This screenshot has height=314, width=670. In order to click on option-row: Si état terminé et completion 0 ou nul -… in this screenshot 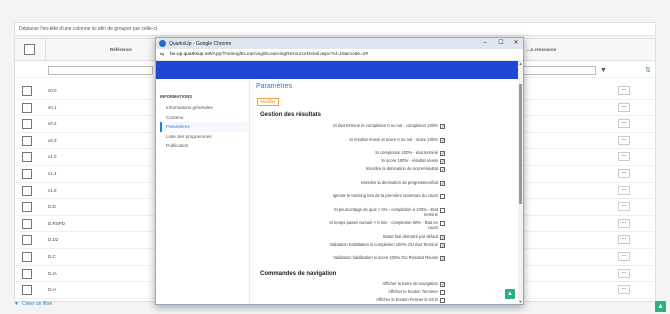, I will do `click(350, 129)`.